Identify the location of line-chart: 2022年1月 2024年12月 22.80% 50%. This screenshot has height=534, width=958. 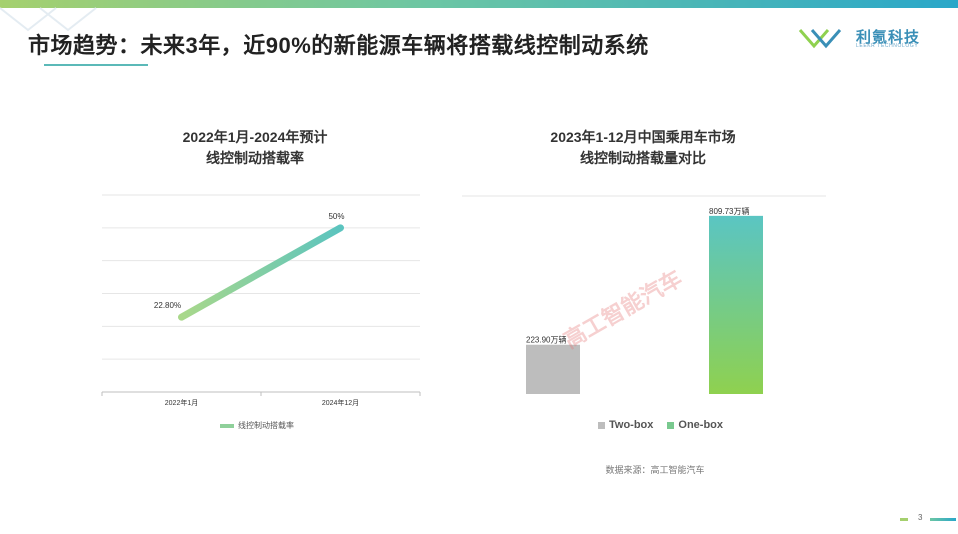
(261, 300).